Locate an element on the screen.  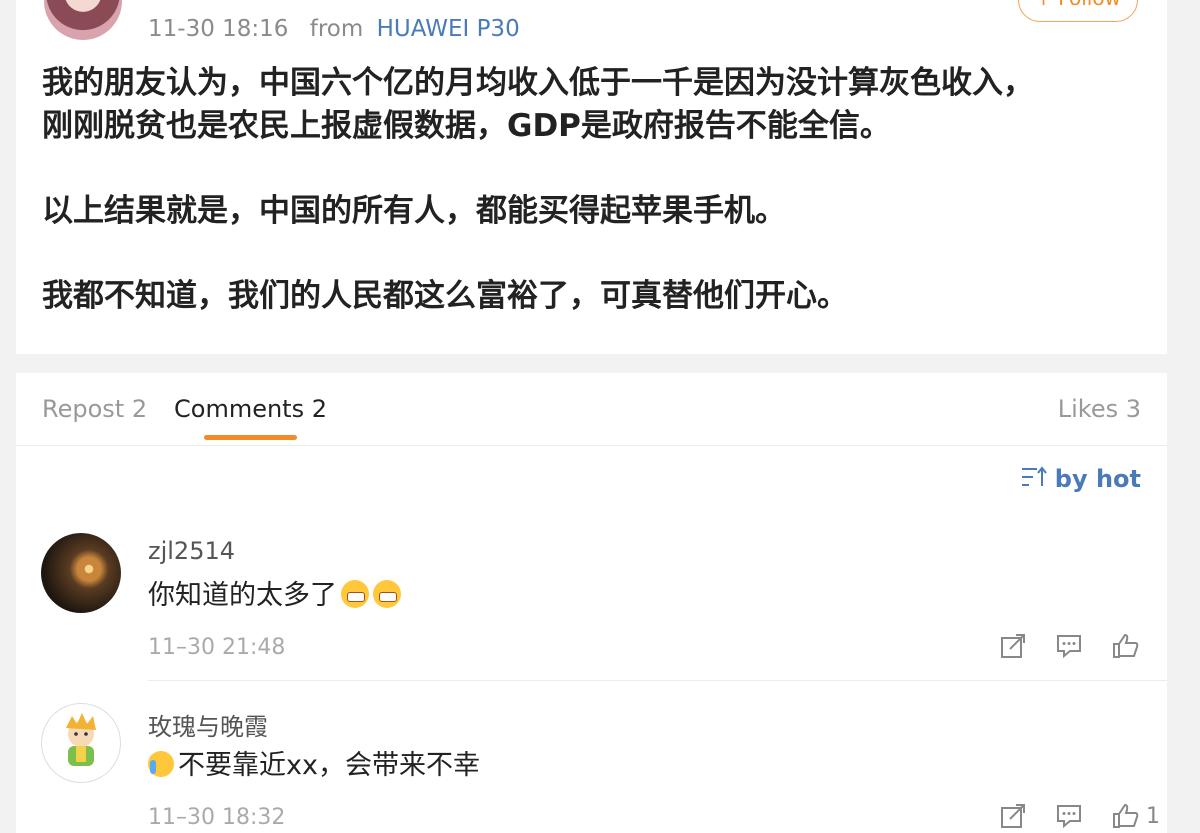
tab-bar: Repost 2 Comments 2 Likes 3 is located at coordinates (591, 409).